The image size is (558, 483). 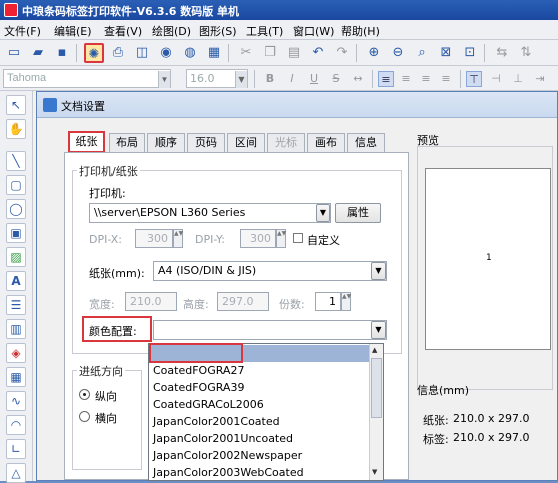 I want to click on scroll-thumb, so click(x=376, y=388).